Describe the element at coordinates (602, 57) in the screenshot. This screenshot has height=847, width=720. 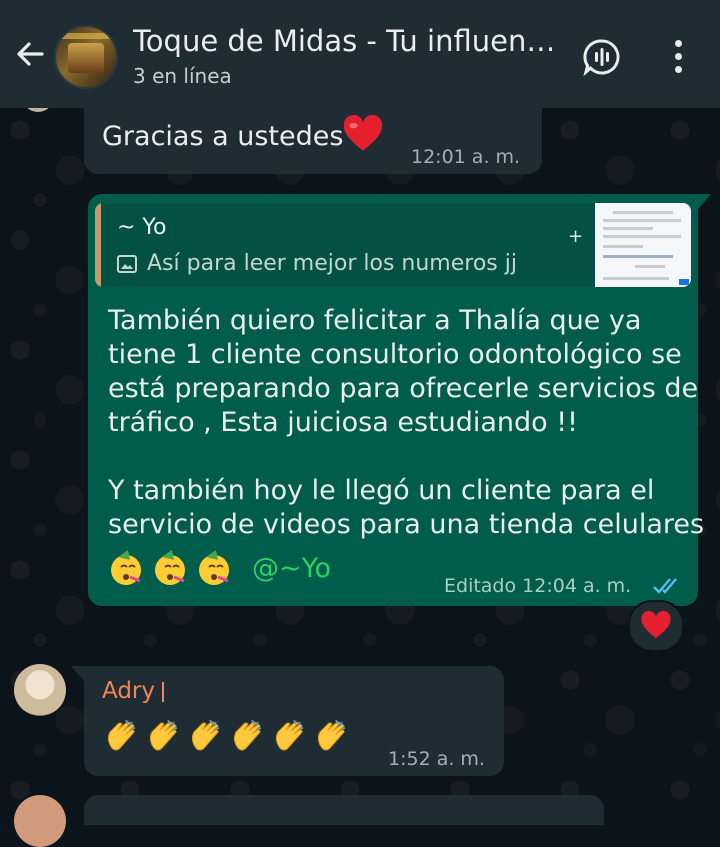
I see `voice-chat-icon` at that location.